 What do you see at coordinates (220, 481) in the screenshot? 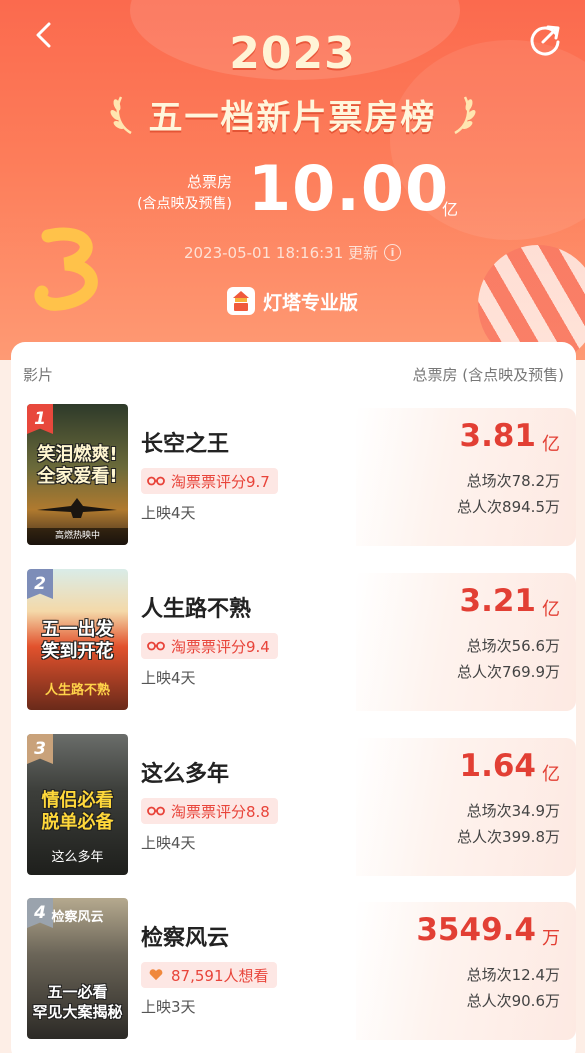
I see `rating-text: 淘票票评分9.7` at bounding box center [220, 481].